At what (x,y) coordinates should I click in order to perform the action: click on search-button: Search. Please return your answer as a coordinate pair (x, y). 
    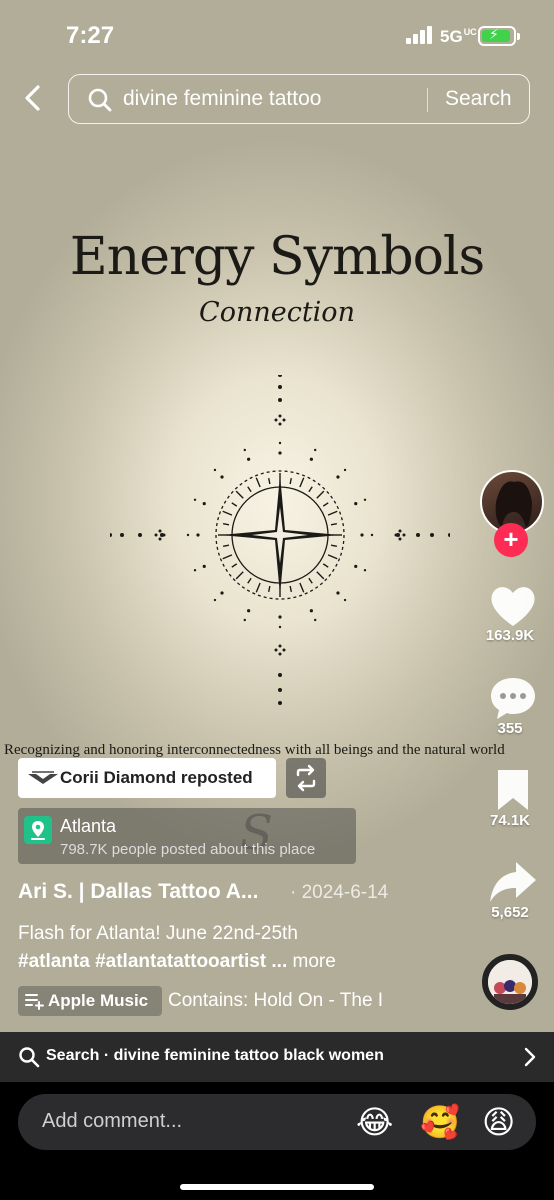
    Looking at the image, I should click on (478, 99).